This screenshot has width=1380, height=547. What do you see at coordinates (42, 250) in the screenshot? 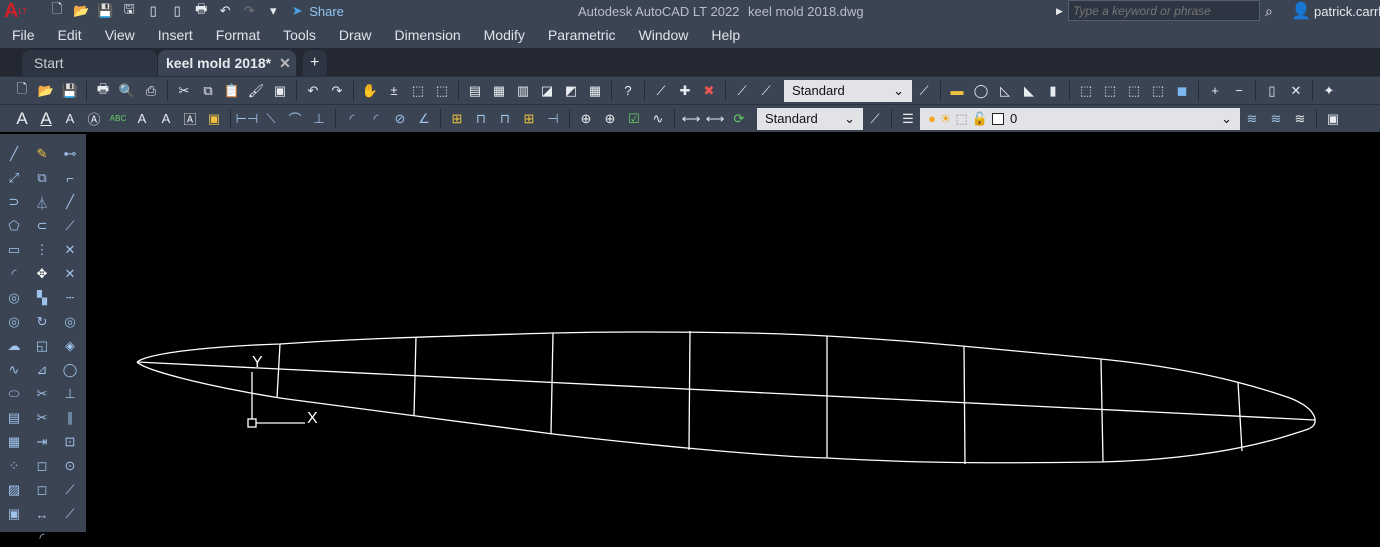
I see `array-icon: ⋮` at bounding box center [42, 250].